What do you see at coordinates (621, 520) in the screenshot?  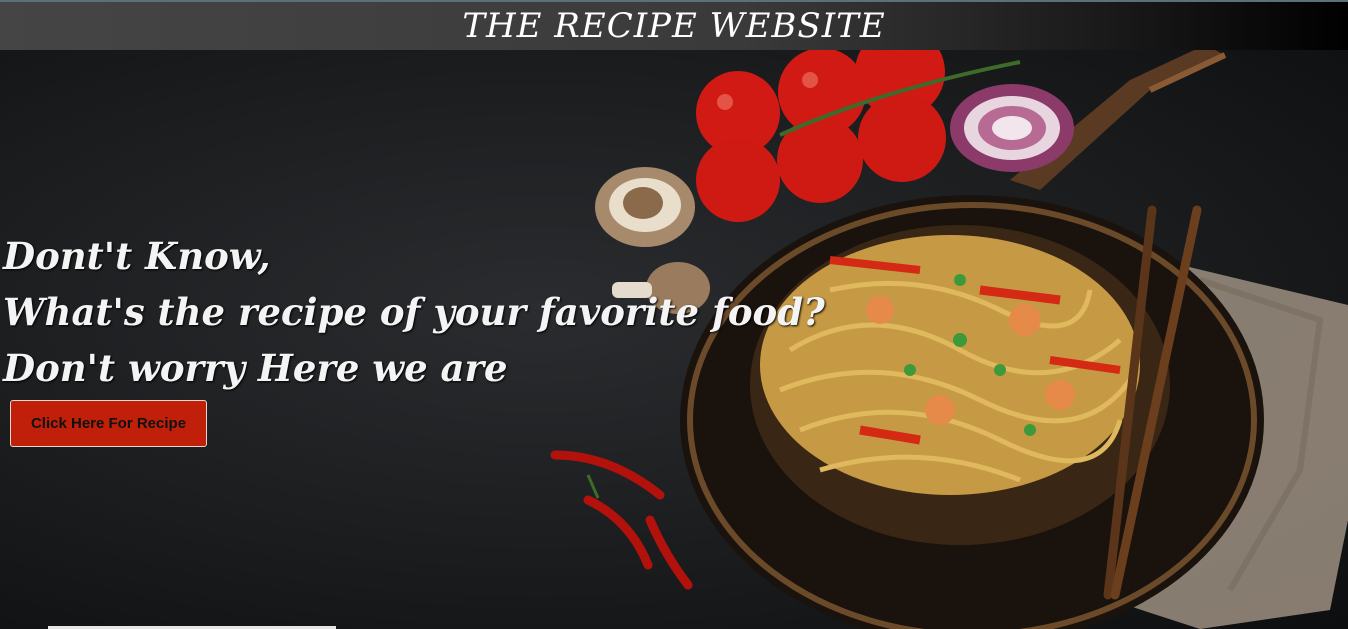 I see `chili-peppers-illustration` at bounding box center [621, 520].